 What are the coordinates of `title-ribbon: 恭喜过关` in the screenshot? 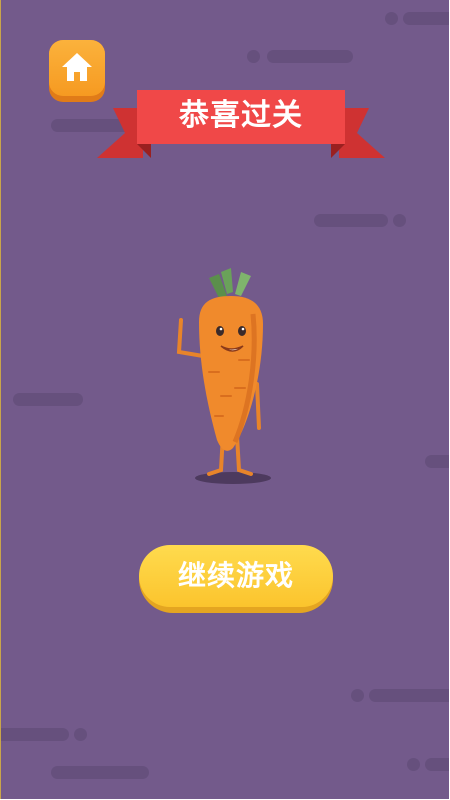 It's located at (241, 126).